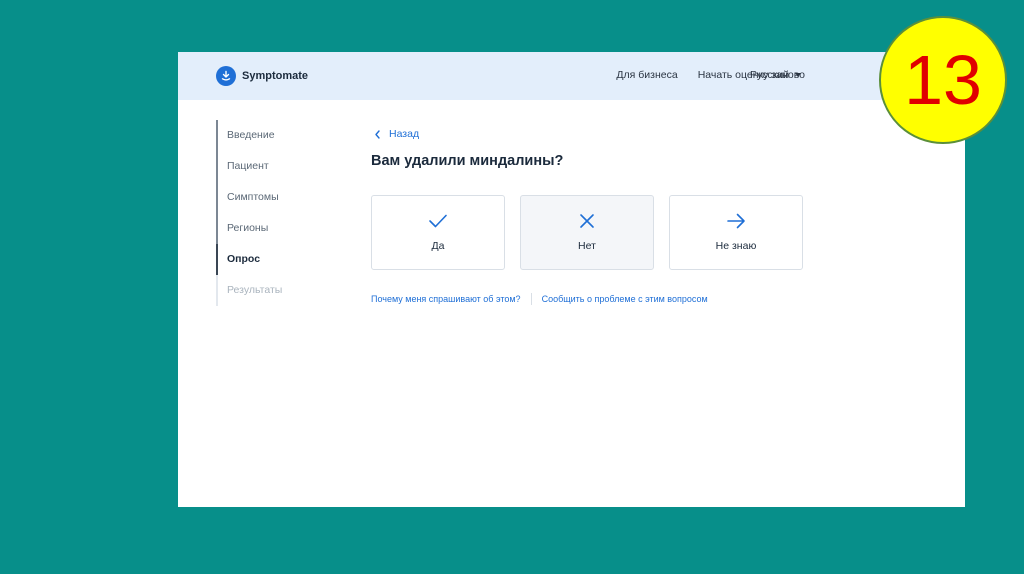 This screenshot has width=1024, height=574. Describe the element at coordinates (625, 299) in the screenshot. I see `report-problem-link: Сообщить о проблеме с этим вопросом` at that location.